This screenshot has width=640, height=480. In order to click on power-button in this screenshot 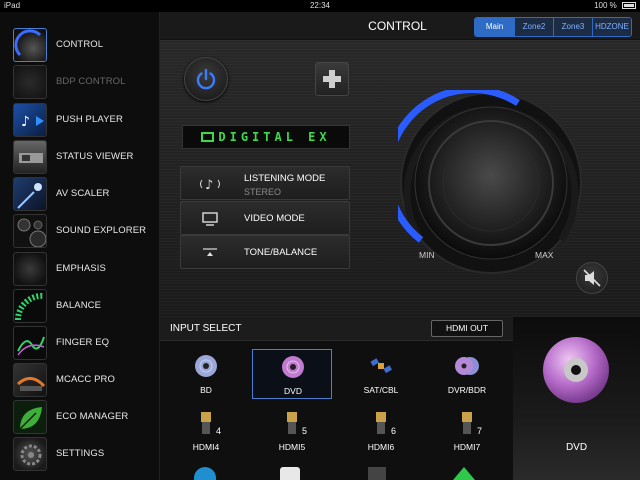, I will do `click(206, 79)`.